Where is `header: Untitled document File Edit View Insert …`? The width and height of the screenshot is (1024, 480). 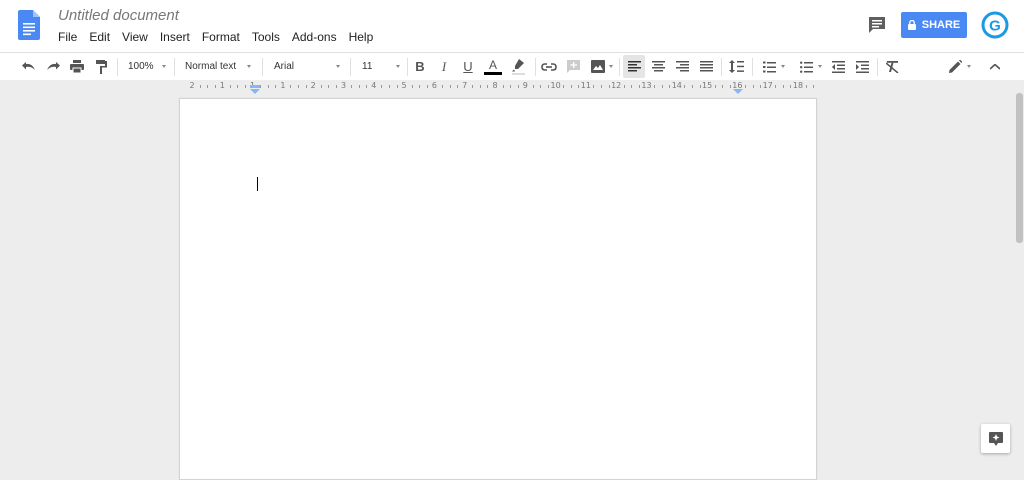
header: Untitled document File Edit View Insert … is located at coordinates (512, 26).